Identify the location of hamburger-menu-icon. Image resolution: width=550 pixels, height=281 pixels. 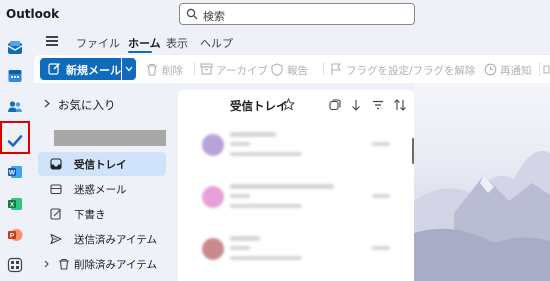
(52, 41).